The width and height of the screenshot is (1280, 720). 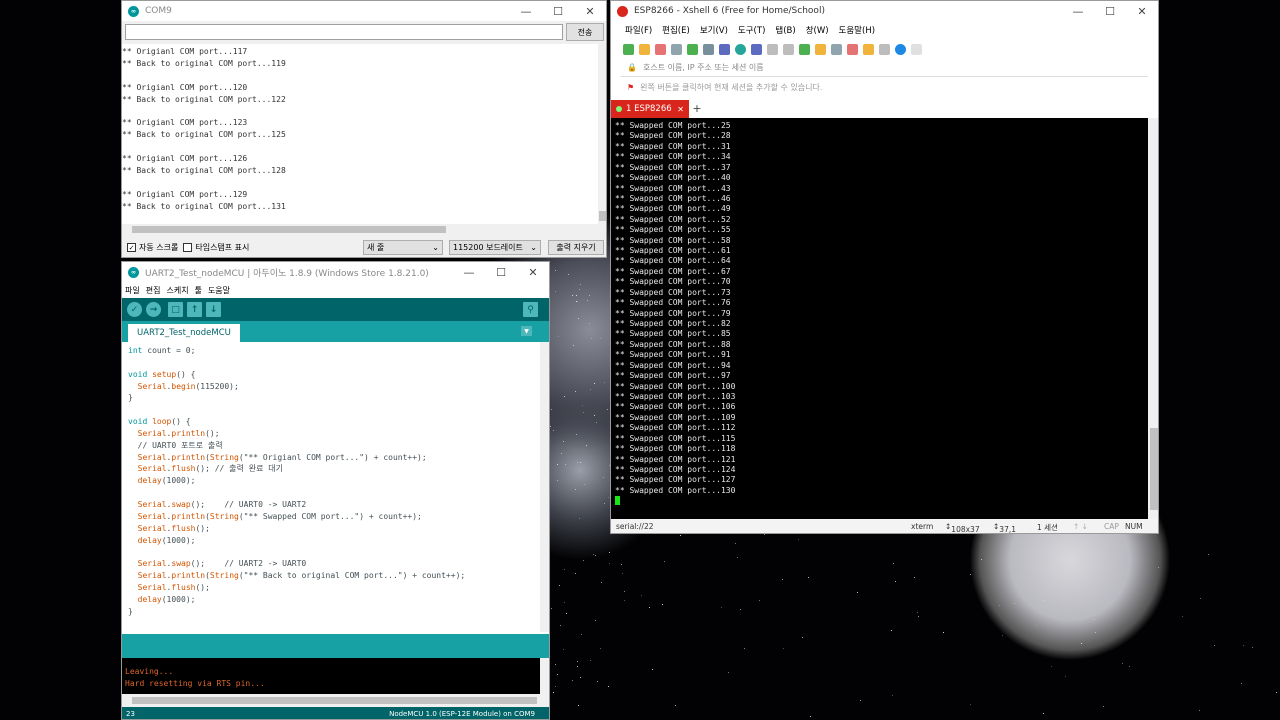 What do you see at coordinates (772, 49) in the screenshot?
I see `script-icon` at bounding box center [772, 49].